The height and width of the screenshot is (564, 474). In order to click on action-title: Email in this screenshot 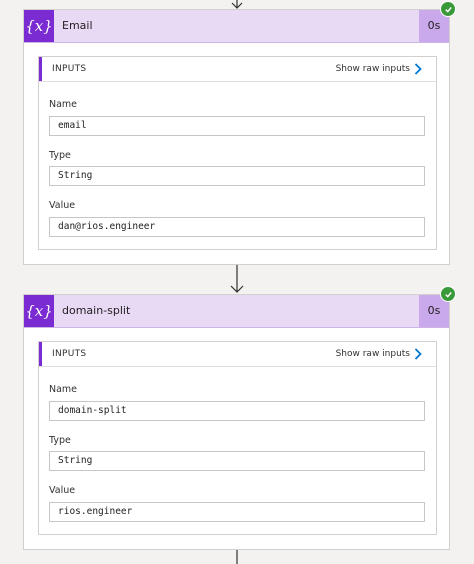, I will do `click(77, 25)`.